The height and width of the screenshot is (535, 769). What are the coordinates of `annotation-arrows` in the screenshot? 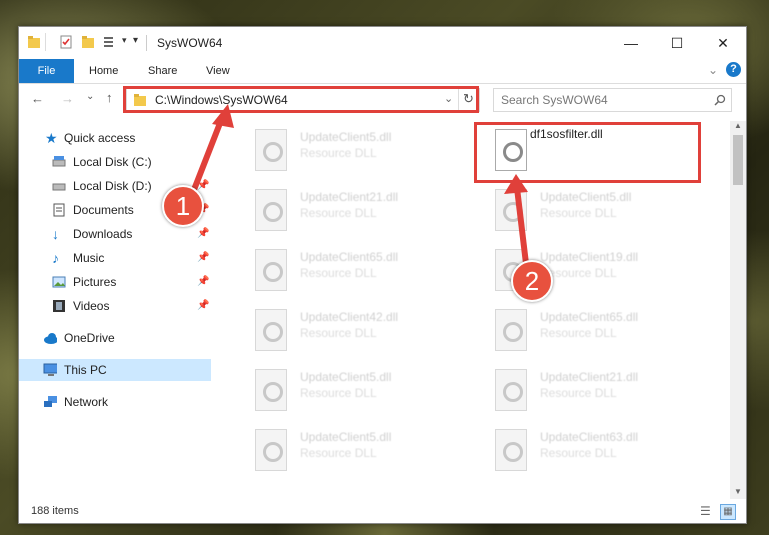 It's located at (358, 188).